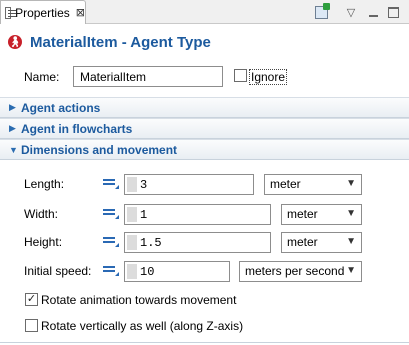  Describe the element at coordinates (142, 326) in the screenshot. I see `rotate-vertical-label: Rotate vertically as well (along Z-axis)` at that location.